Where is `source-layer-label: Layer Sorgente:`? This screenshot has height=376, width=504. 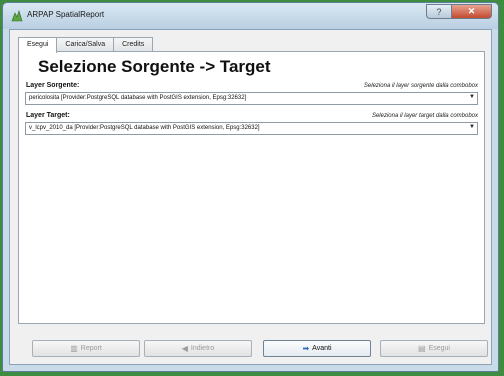
source-layer-label: Layer Sorgente: is located at coordinates (53, 85).